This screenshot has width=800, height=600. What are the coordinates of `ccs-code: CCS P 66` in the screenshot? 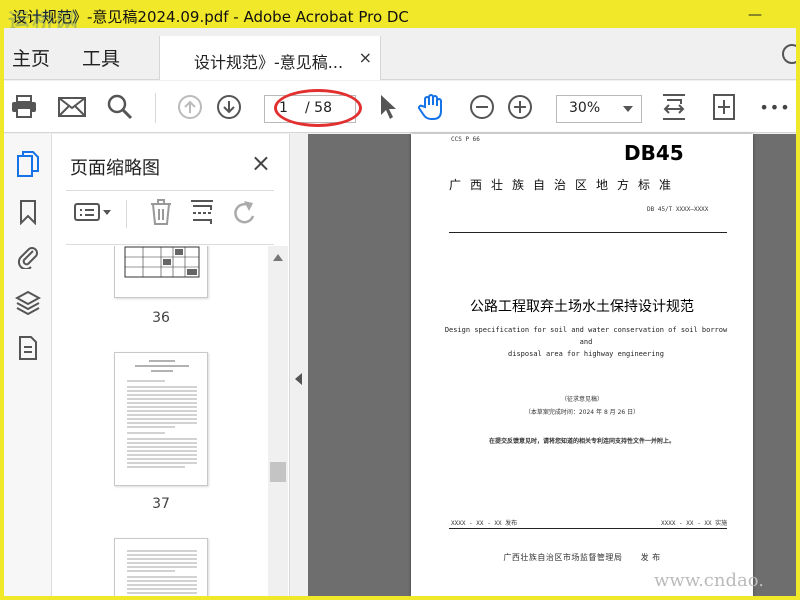 It's located at (465, 139).